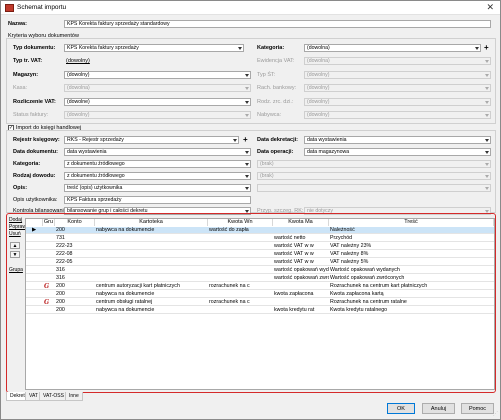  What do you see at coordinates (397, 140) in the screenshot?
I see `data-dekretacji-select: data wystawienia` at bounding box center [397, 140].